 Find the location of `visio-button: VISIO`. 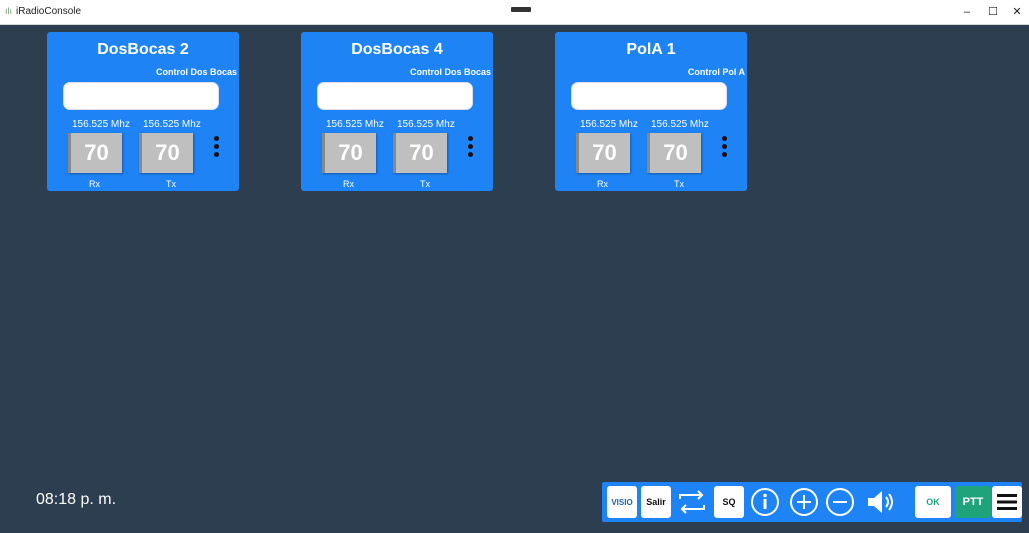

visio-button: VISIO is located at coordinates (622, 502).